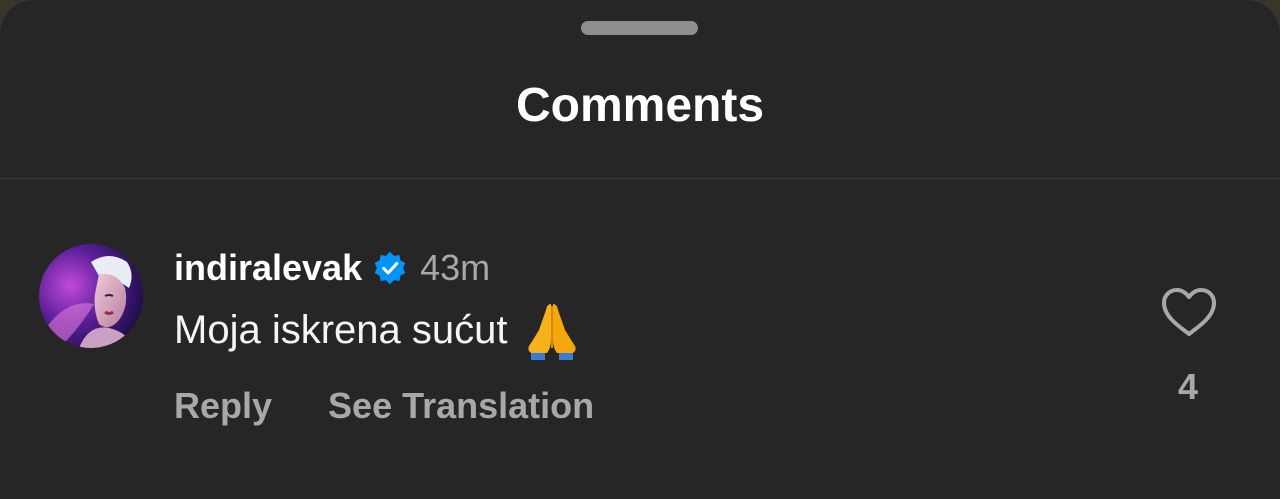 Image resolution: width=1280 pixels, height=499 pixels. What do you see at coordinates (639, 28) in the screenshot?
I see `sheet-grab-handle` at bounding box center [639, 28].